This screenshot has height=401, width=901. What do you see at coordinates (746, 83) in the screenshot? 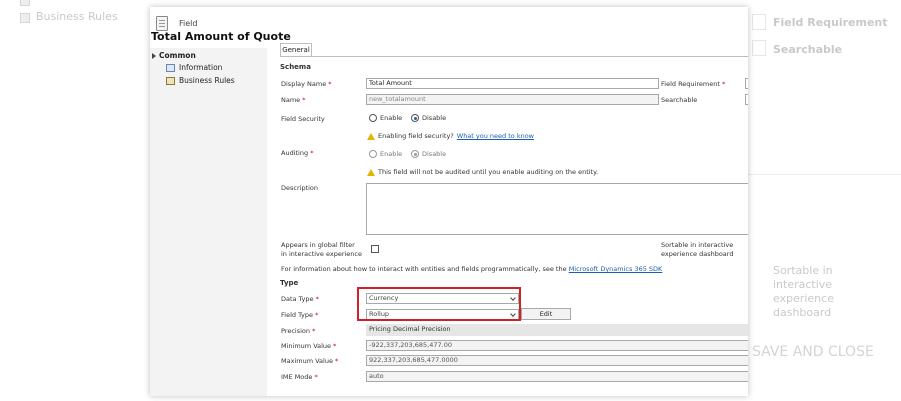
I see `field-requirement-select` at bounding box center [746, 83].